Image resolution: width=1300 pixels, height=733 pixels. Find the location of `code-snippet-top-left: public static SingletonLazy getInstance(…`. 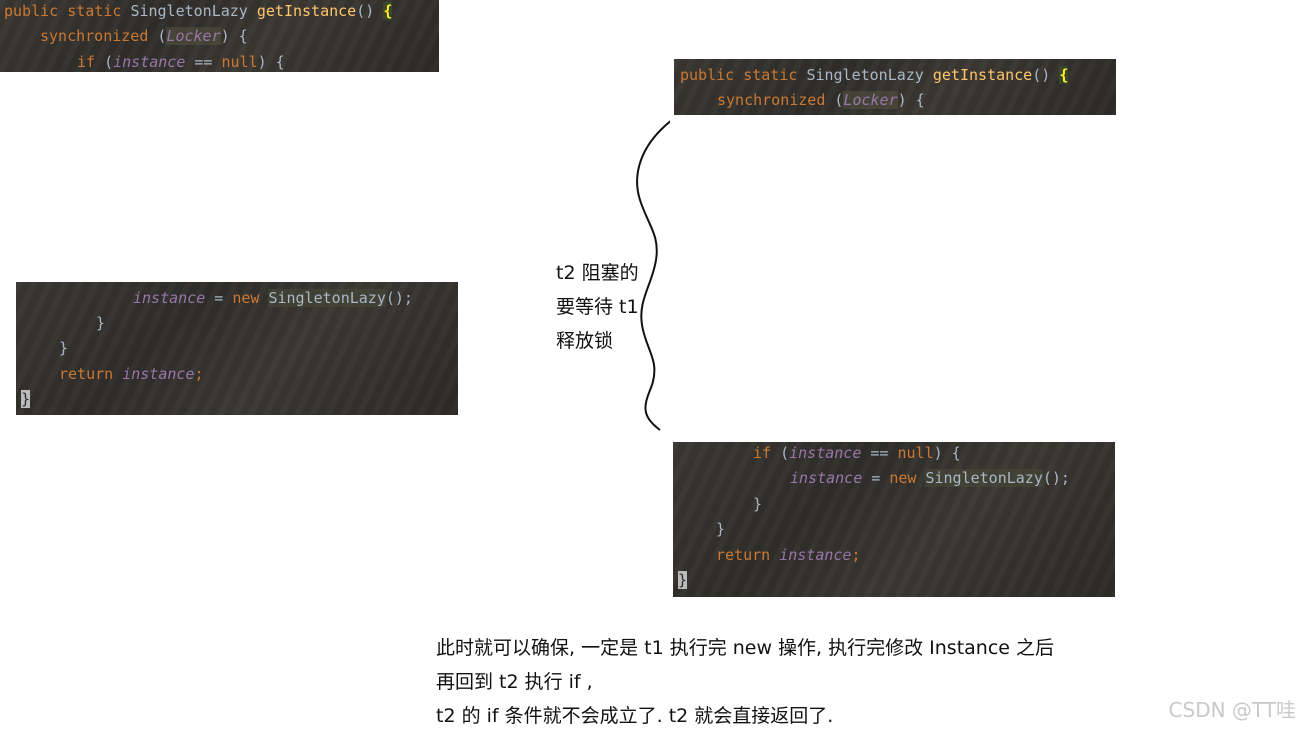

code-snippet-top-left: public static SingletonLazy getInstance(… is located at coordinates (219, 36).